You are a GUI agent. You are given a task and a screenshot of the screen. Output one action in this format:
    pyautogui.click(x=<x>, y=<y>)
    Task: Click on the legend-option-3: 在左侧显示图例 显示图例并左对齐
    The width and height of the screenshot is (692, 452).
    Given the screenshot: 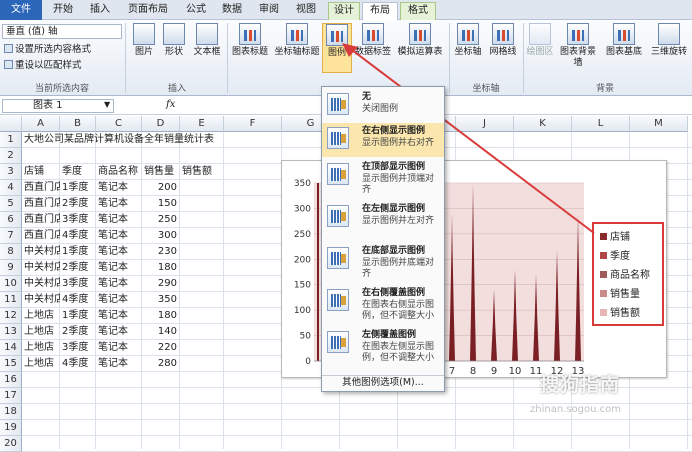 What is the action you would take?
    pyautogui.click(x=383, y=221)
    